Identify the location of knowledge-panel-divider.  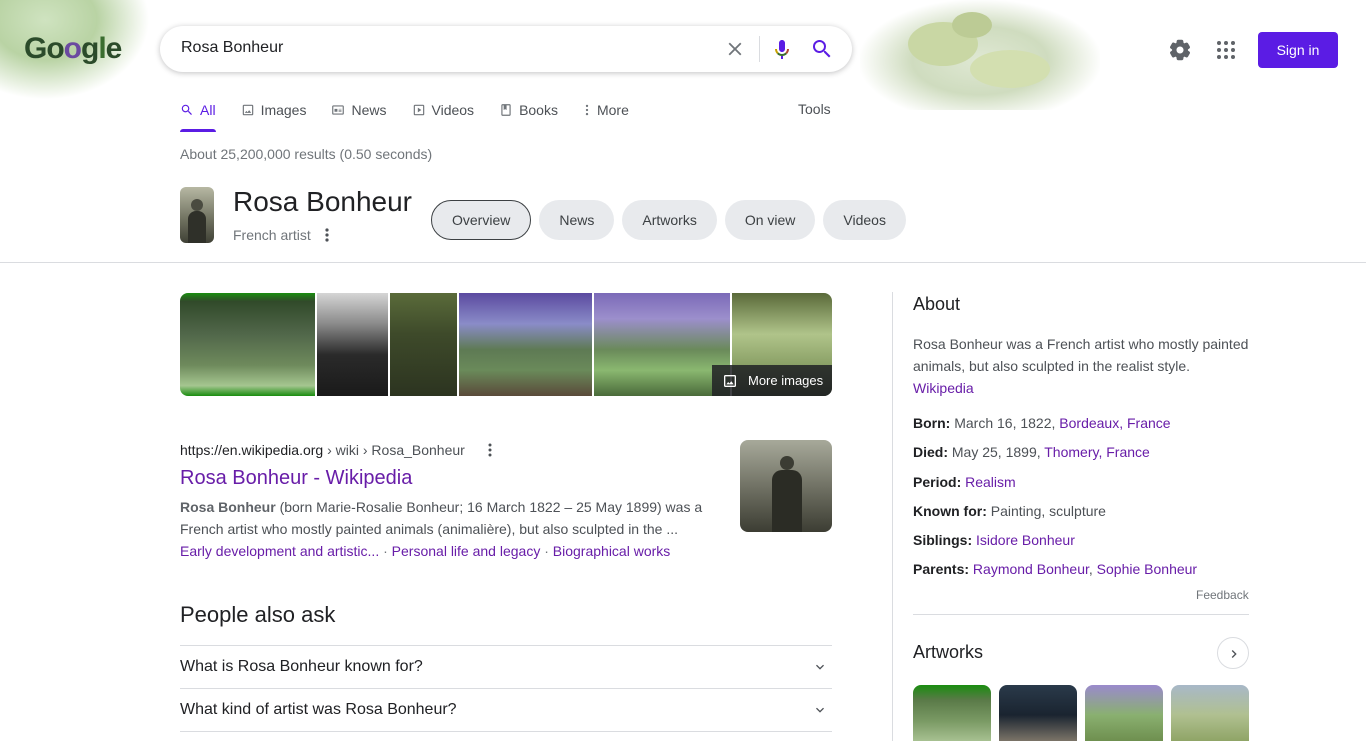
(892, 516).